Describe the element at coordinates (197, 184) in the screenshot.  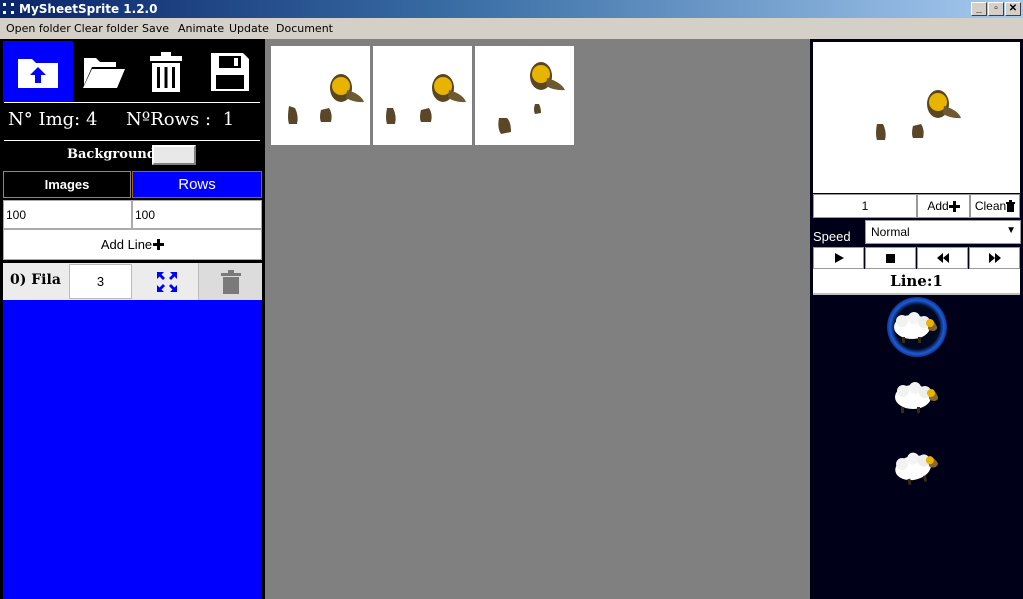
I see `tab-rows: Rows` at that location.